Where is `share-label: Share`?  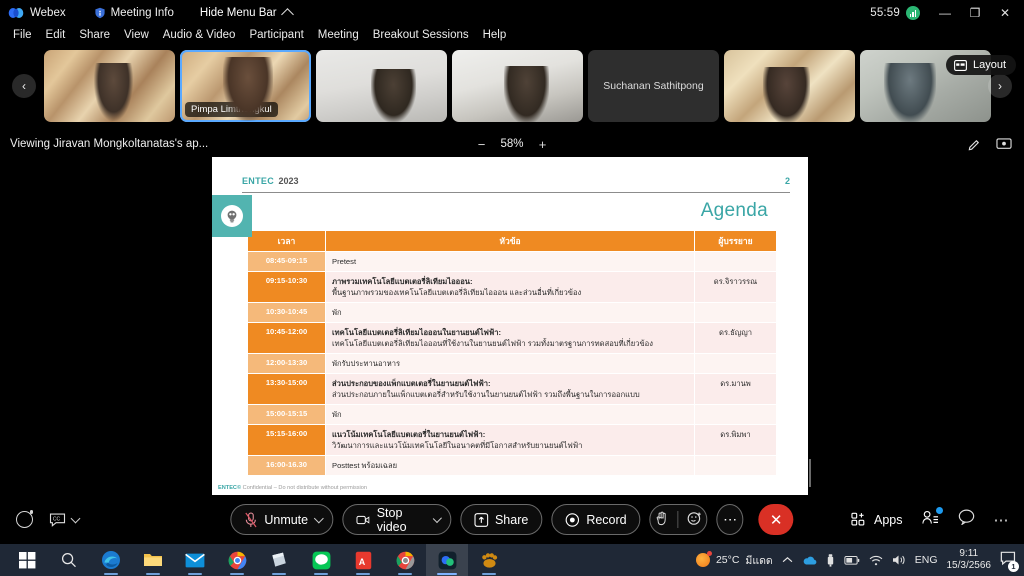
share-label: Share is located at coordinates (511, 519).